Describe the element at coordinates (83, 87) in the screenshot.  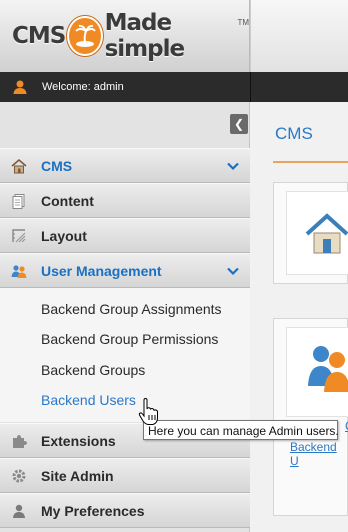
I see `welcome-text: Welcome: admin` at that location.